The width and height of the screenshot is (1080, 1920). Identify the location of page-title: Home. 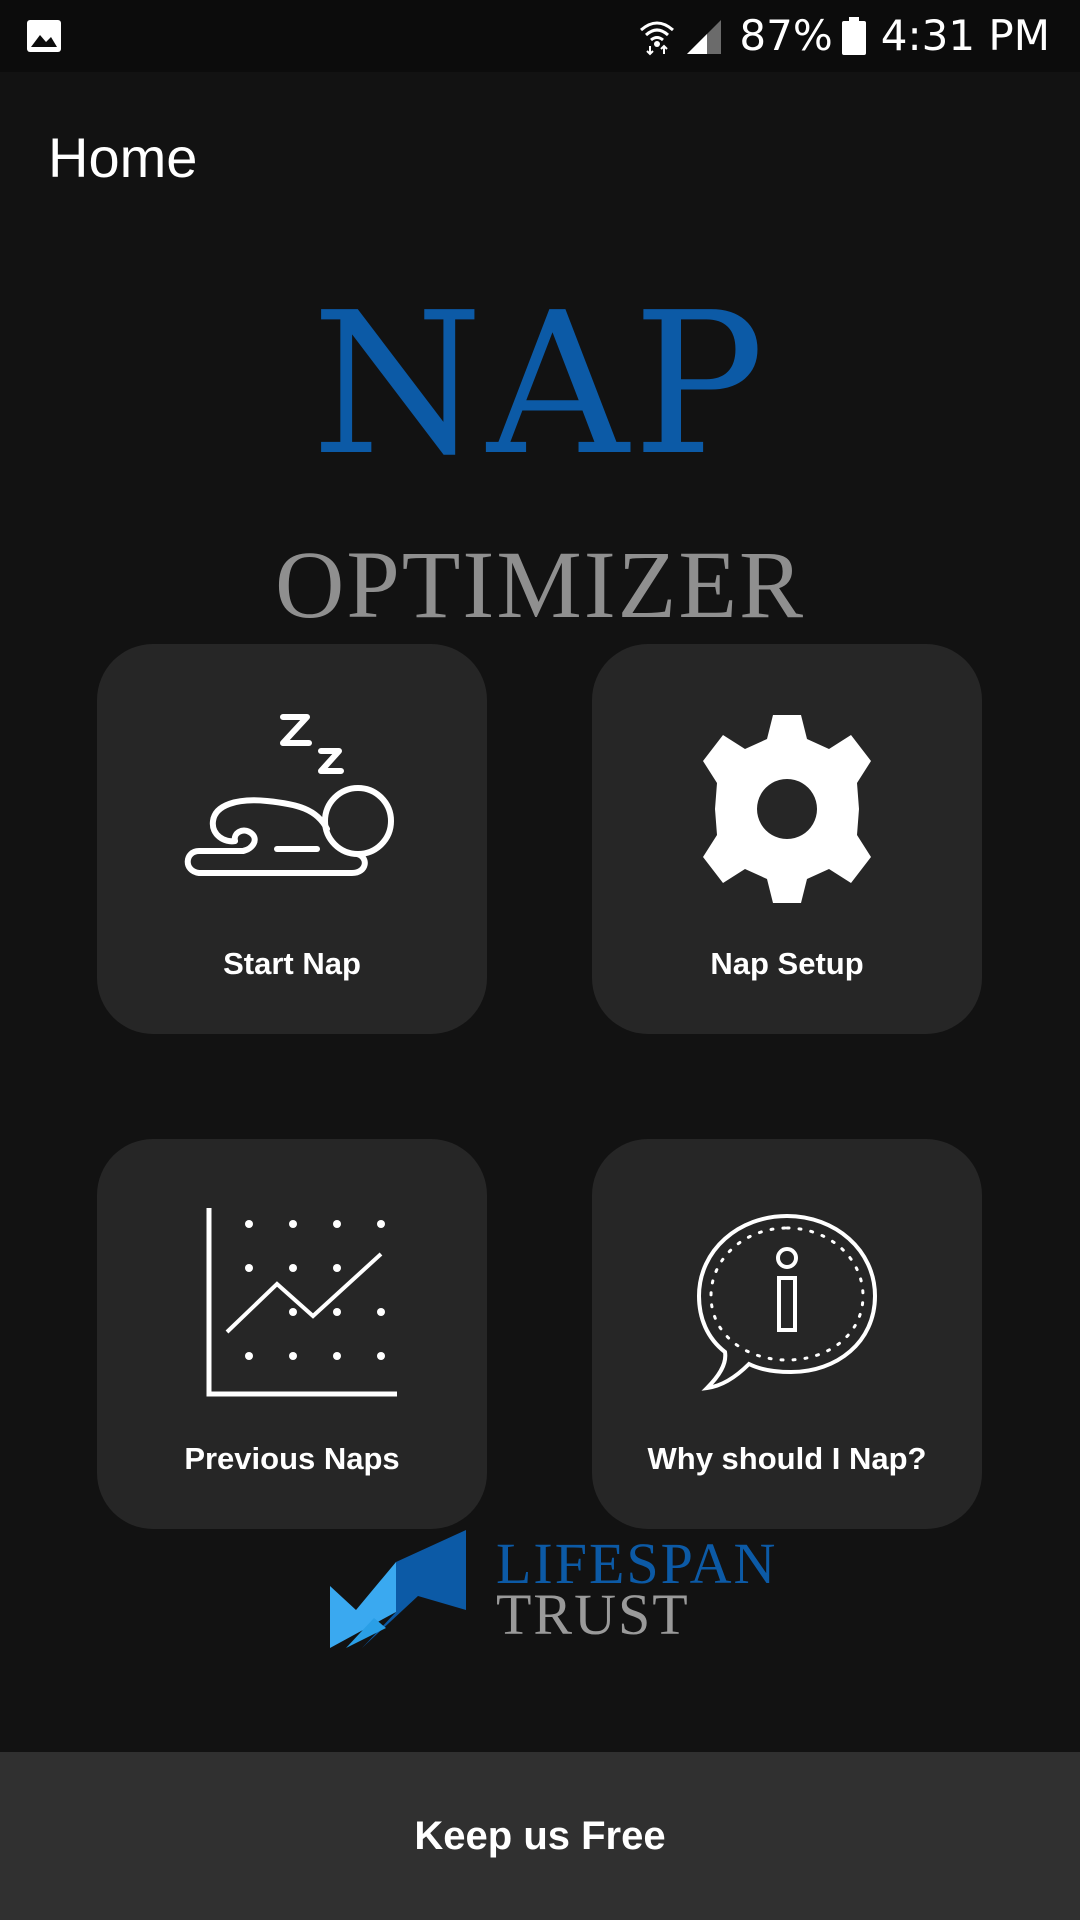
(123, 157).